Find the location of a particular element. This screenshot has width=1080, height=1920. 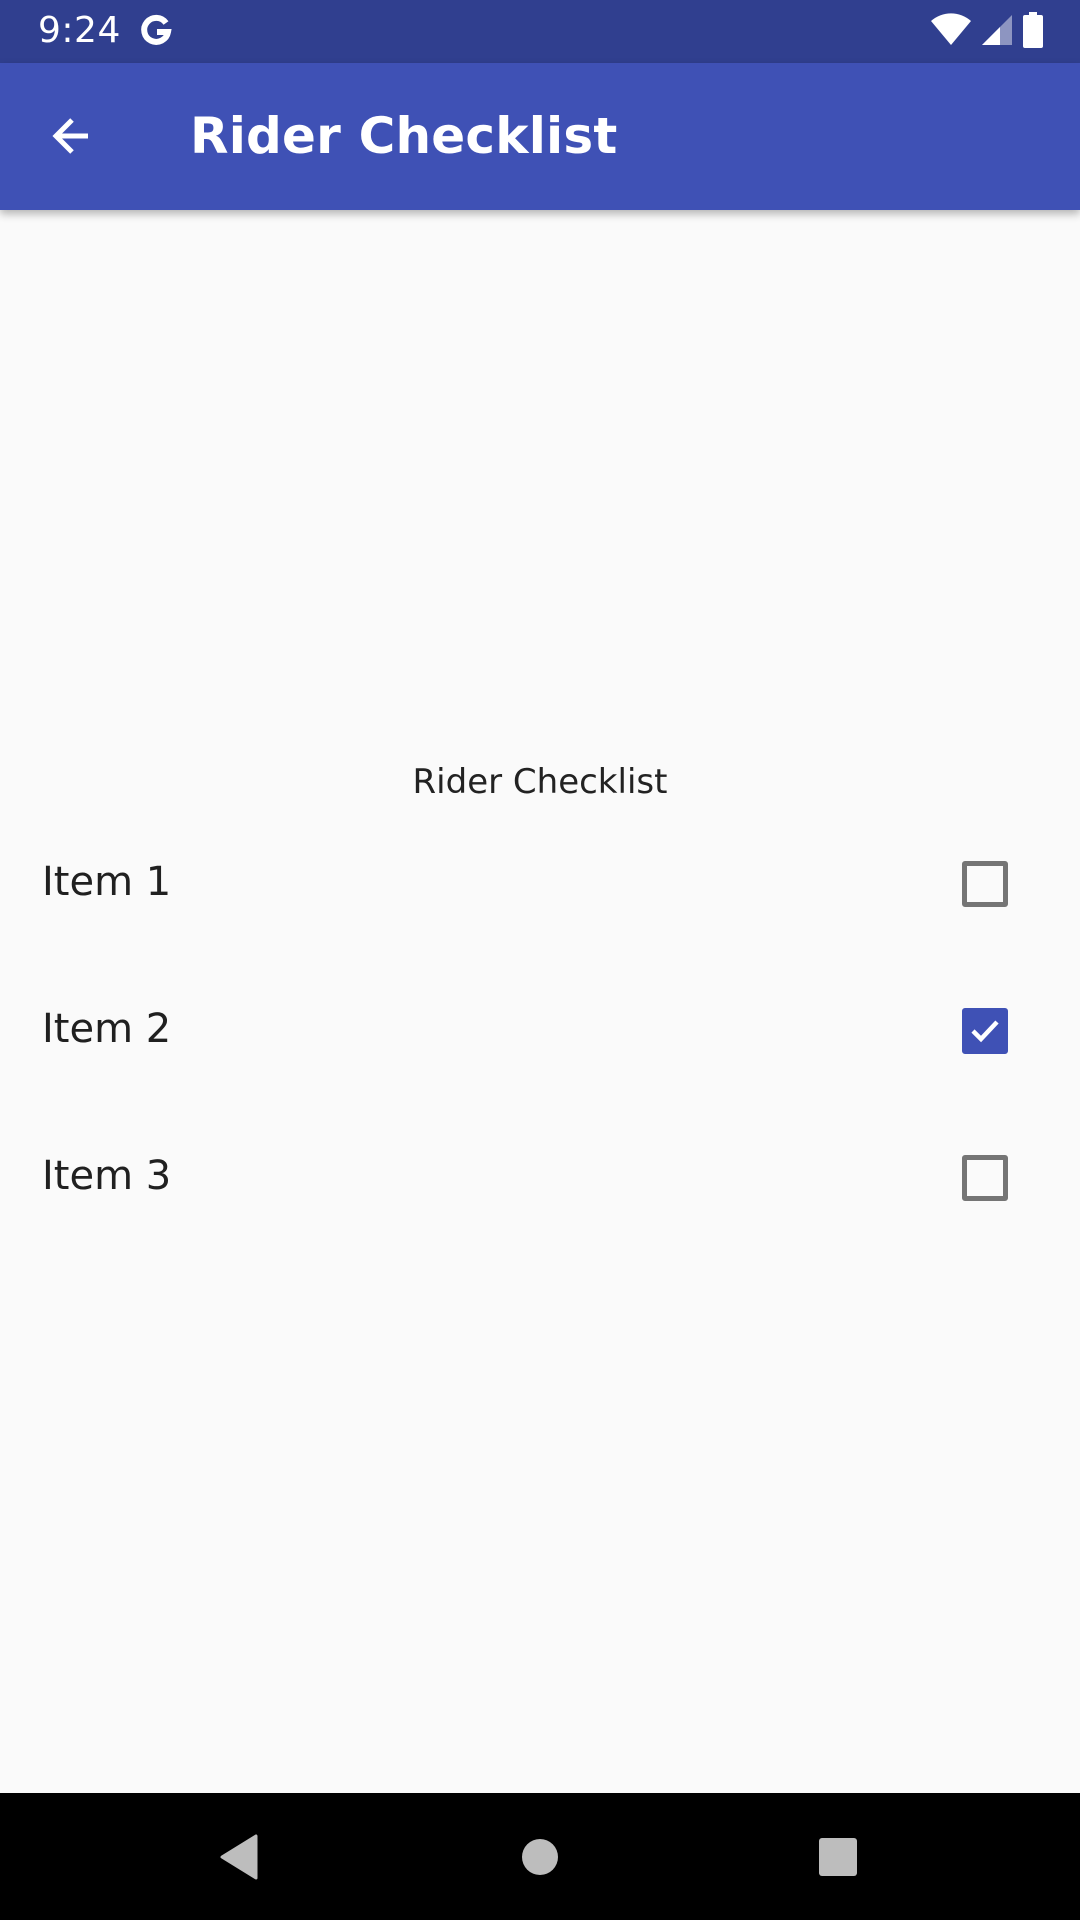

battery-icon is located at coordinates (1033, 32).